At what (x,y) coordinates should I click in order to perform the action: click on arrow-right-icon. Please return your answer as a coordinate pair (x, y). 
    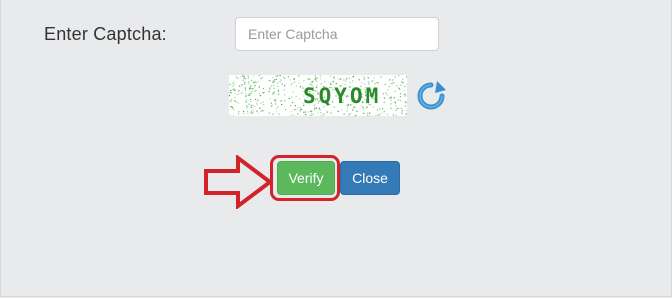
    Looking at the image, I should click on (239, 182).